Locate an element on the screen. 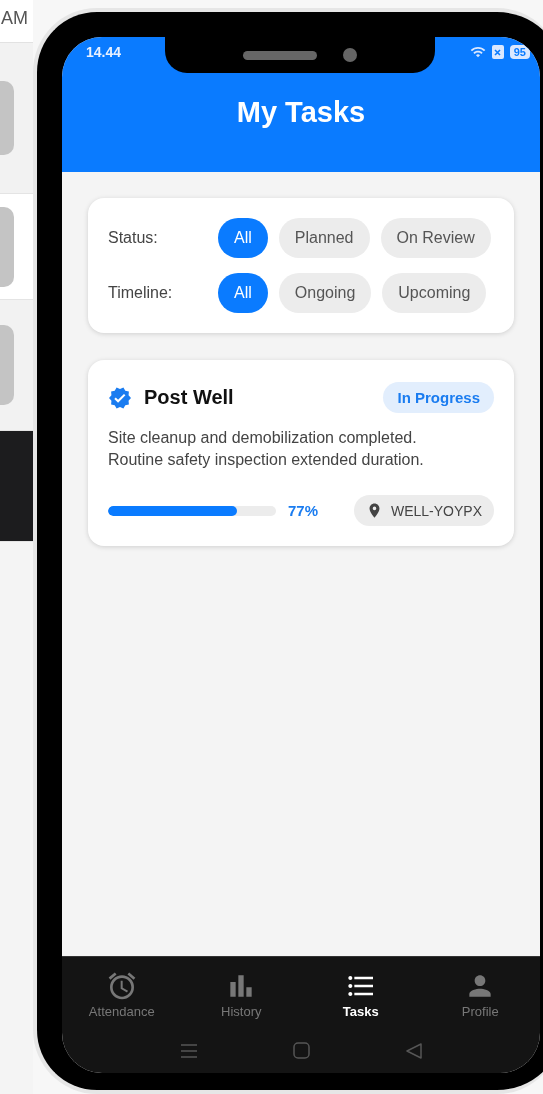  progress-percent: 77% is located at coordinates (304, 510).